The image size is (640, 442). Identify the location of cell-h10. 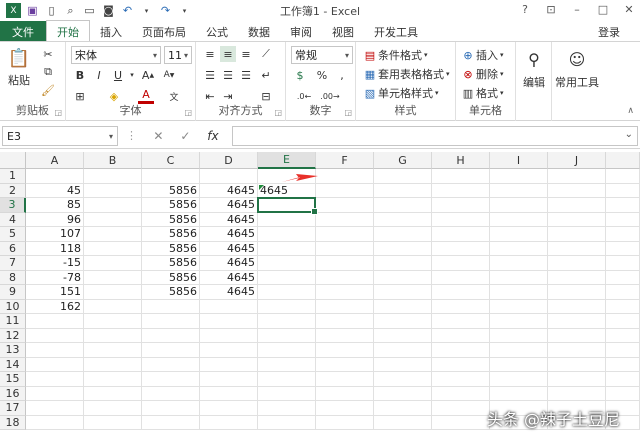
(461, 306).